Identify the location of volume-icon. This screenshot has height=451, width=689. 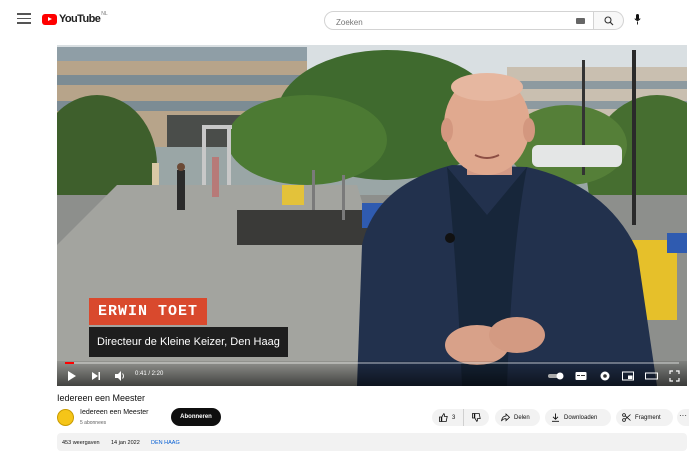
(120, 376).